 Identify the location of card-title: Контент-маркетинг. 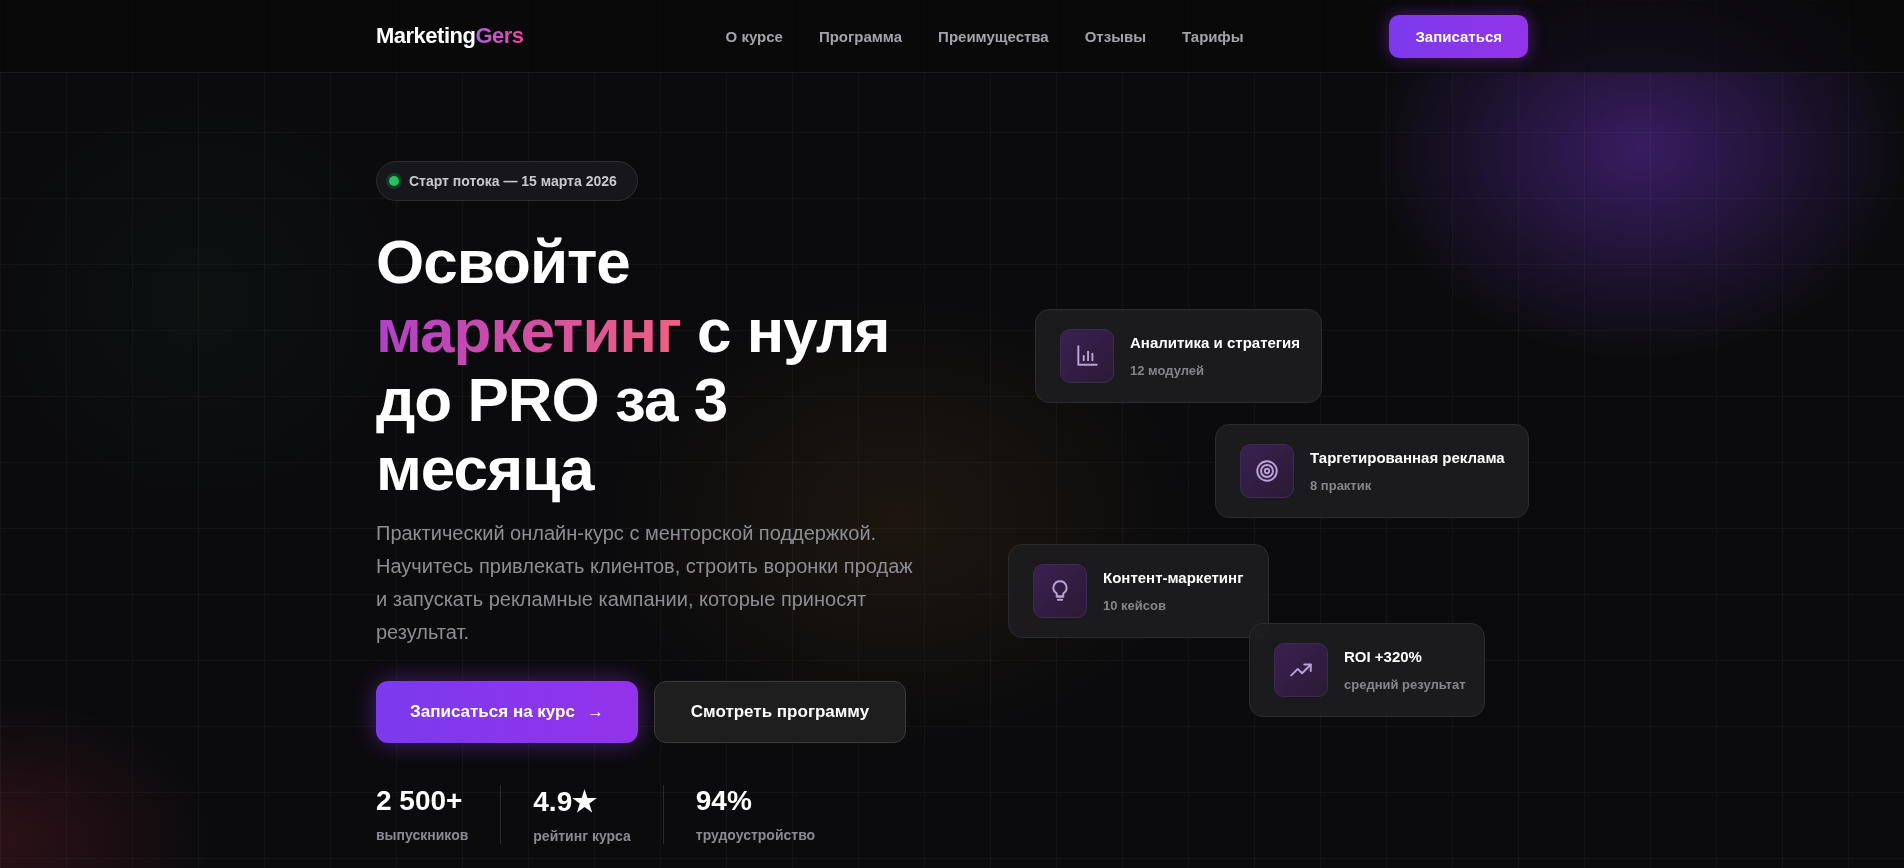
(1173, 577).